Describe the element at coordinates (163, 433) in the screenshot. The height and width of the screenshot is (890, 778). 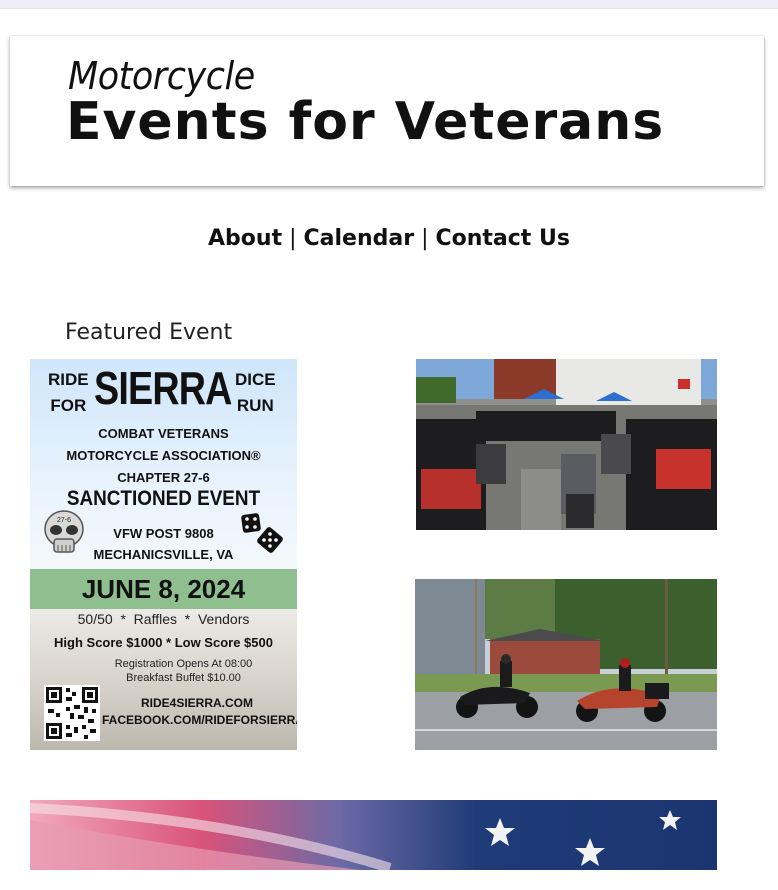
I see `poster-org-line: COMBAT VETERANS` at that location.